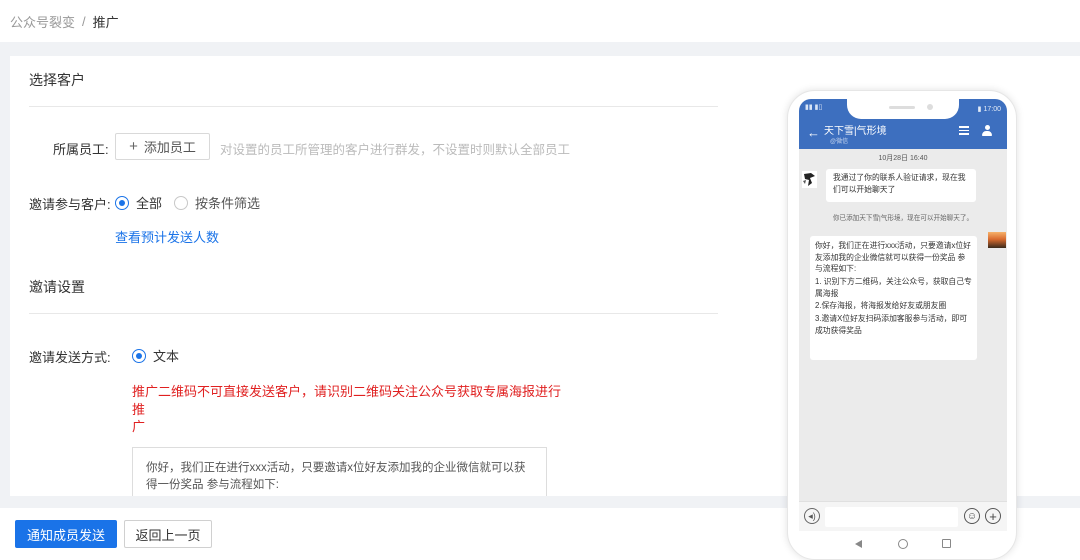  What do you see at coordinates (946, 543) in the screenshot?
I see `nav-recent-icon` at bounding box center [946, 543].